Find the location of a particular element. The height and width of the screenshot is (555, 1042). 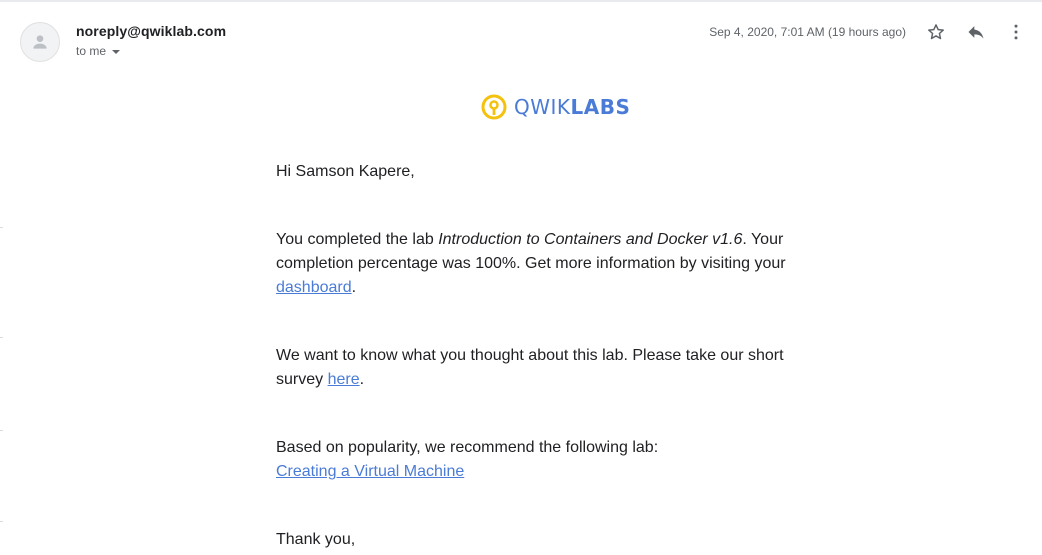

sender-avatar is located at coordinates (40, 42).